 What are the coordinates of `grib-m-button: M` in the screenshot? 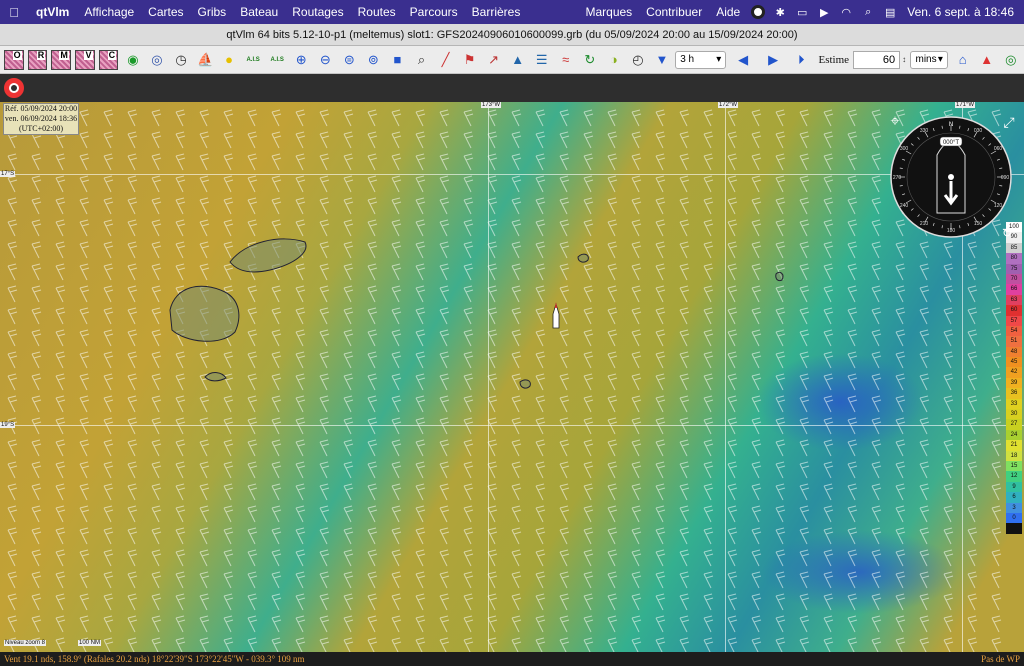 It's located at (61, 59).